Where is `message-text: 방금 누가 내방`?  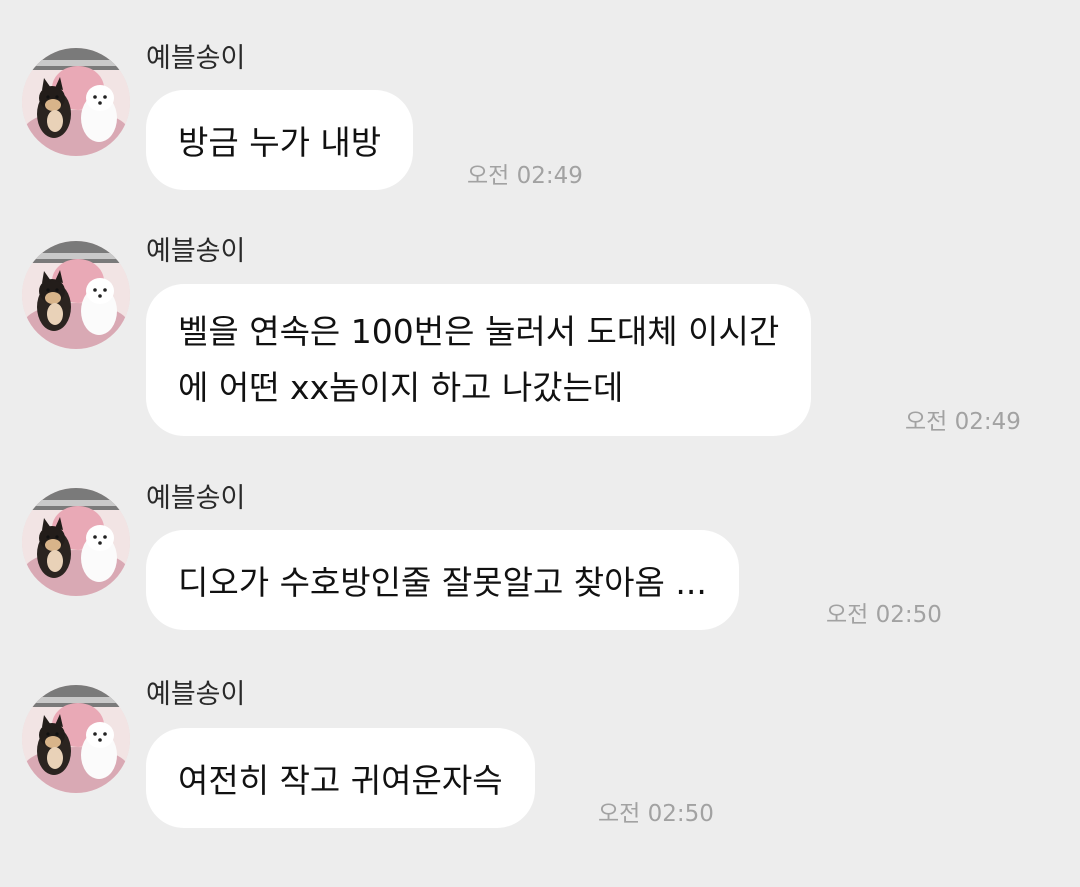 message-text: 방금 누가 내방 is located at coordinates (280, 142).